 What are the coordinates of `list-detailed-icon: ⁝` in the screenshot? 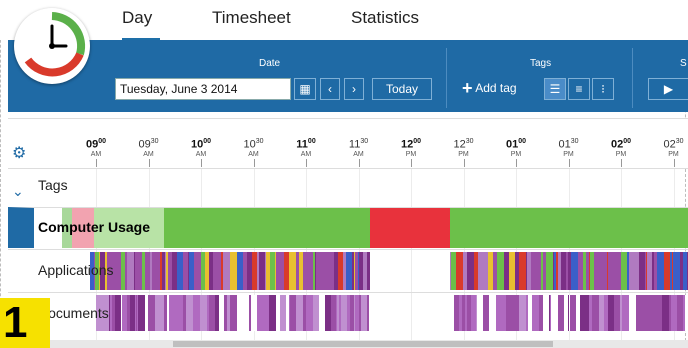 It's located at (603, 89).